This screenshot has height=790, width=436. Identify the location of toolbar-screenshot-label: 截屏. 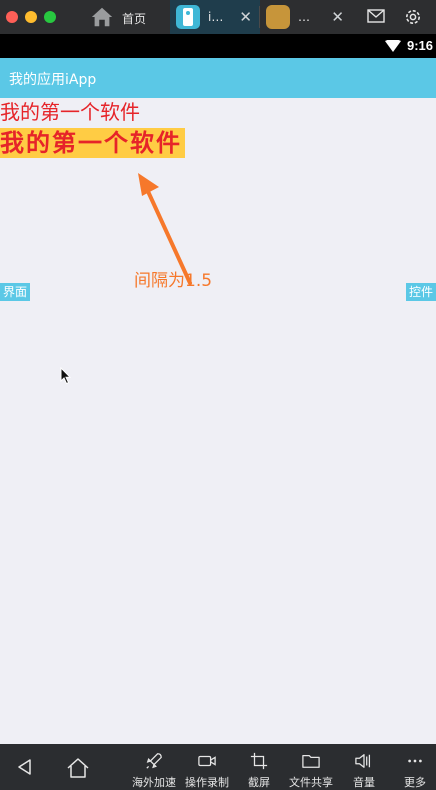
(259, 782).